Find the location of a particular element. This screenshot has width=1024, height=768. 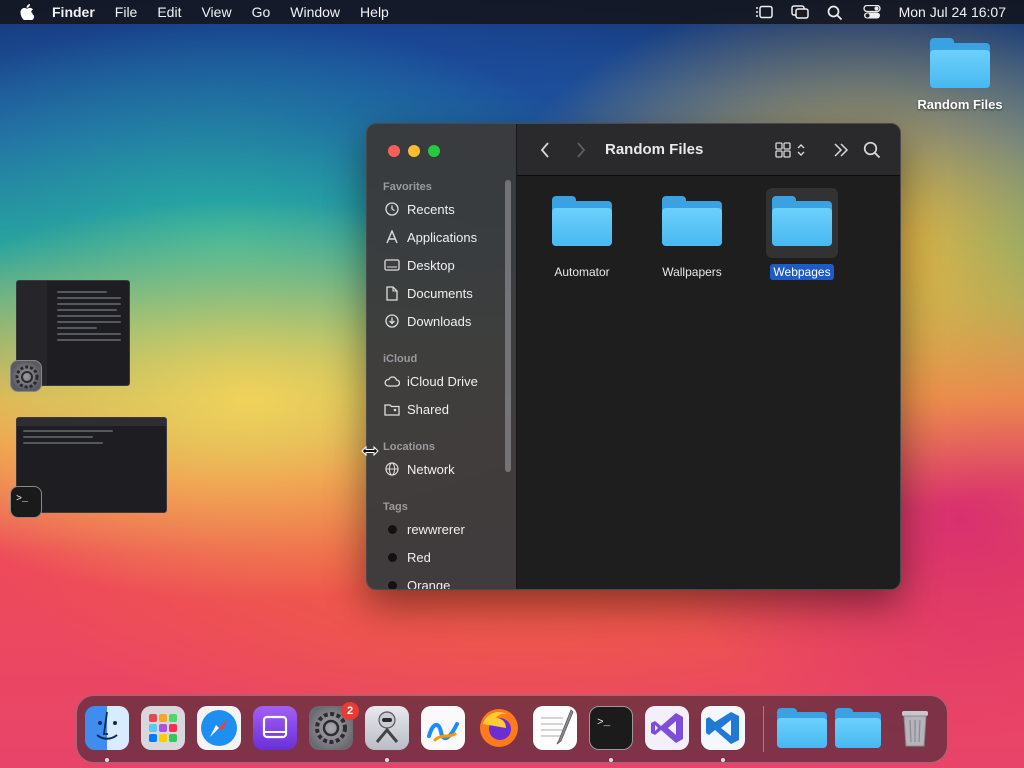

sidebar-header-favorites: Favorites is located at coordinates (407, 187).